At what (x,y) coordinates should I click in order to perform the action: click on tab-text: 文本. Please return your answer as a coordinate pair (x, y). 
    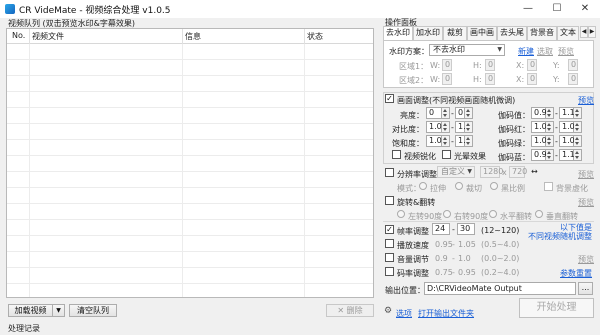
    Looking at the image, I should click on (568, 33).